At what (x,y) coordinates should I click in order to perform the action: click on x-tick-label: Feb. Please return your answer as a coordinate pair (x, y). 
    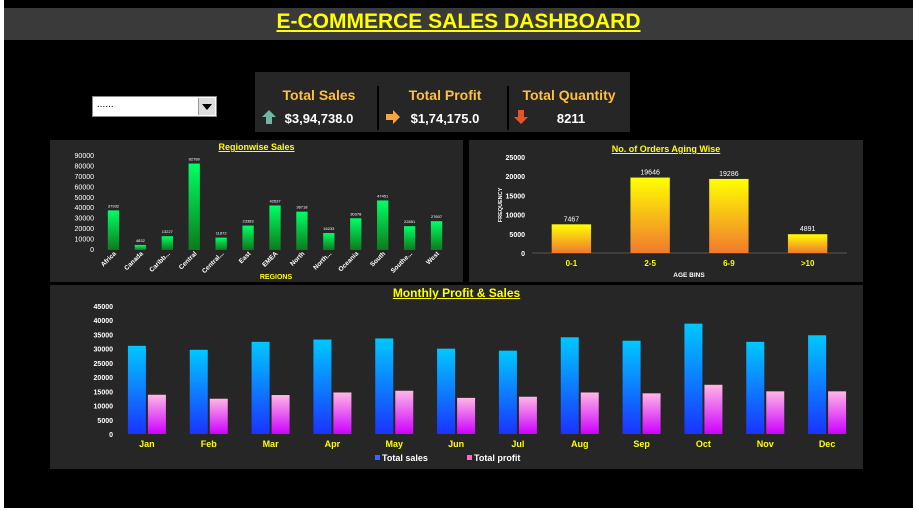
    Looking at the image, I should click on (209, 444).